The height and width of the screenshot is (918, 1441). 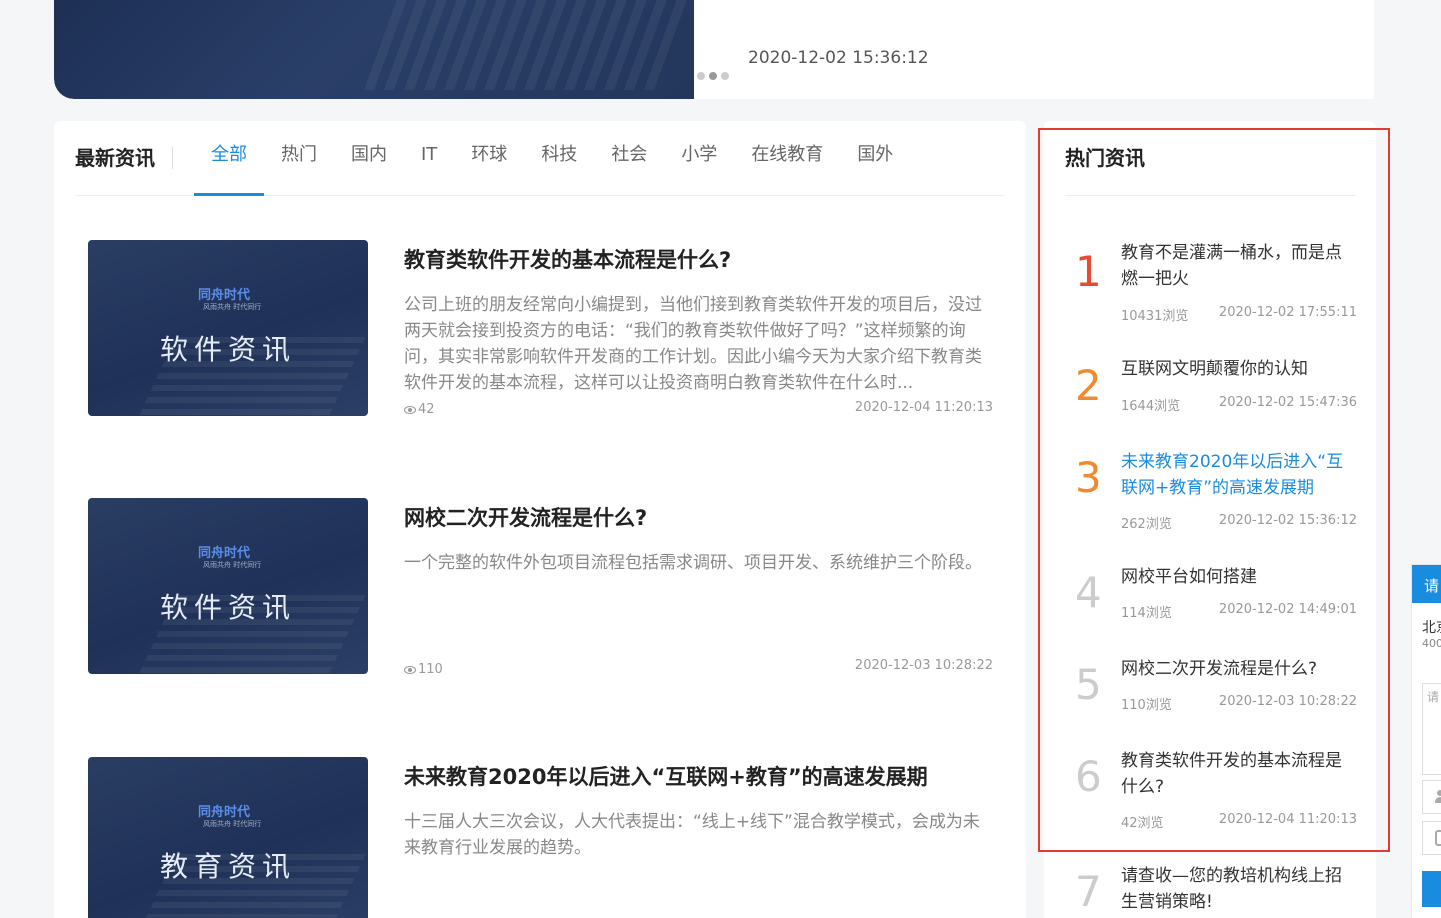 I want to click on hot-news-views: 1644浏览, so click(x=1151, y=406).